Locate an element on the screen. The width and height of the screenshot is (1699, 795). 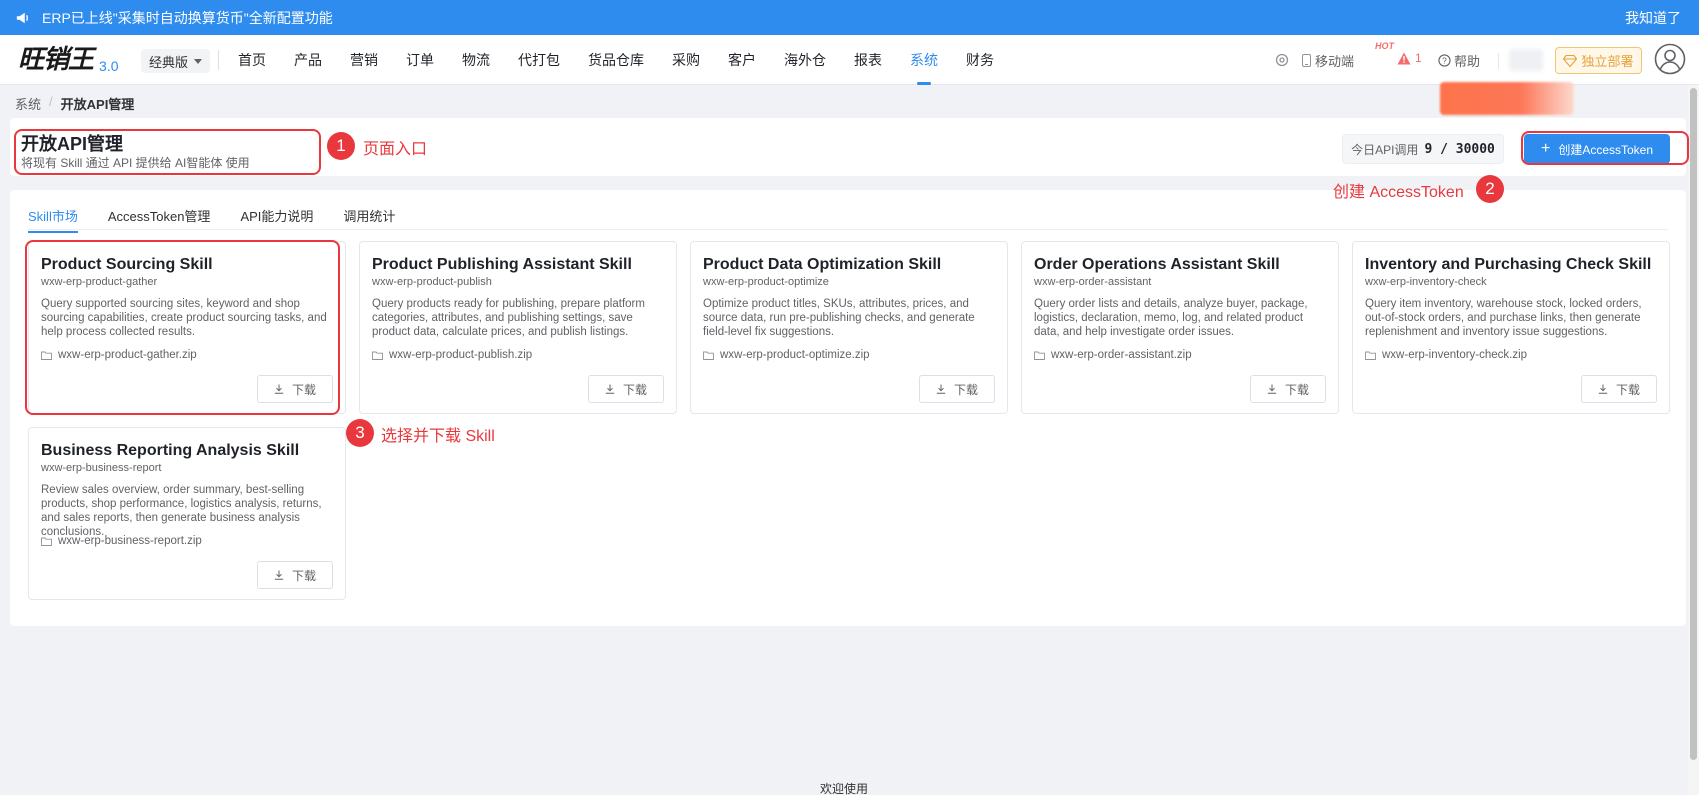
logo: 旺销王 3.0 is located at coordinates (68, 60).